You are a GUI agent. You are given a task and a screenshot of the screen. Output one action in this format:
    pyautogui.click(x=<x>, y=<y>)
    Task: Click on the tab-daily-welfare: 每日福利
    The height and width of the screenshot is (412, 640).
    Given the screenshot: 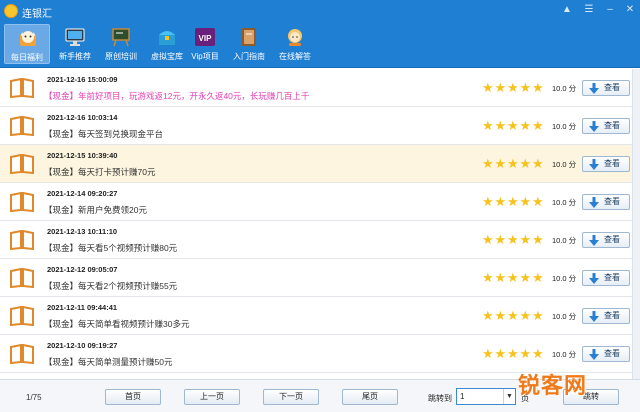 What is the action you would take?
    pyautogui.click(x=27, y=44)
    